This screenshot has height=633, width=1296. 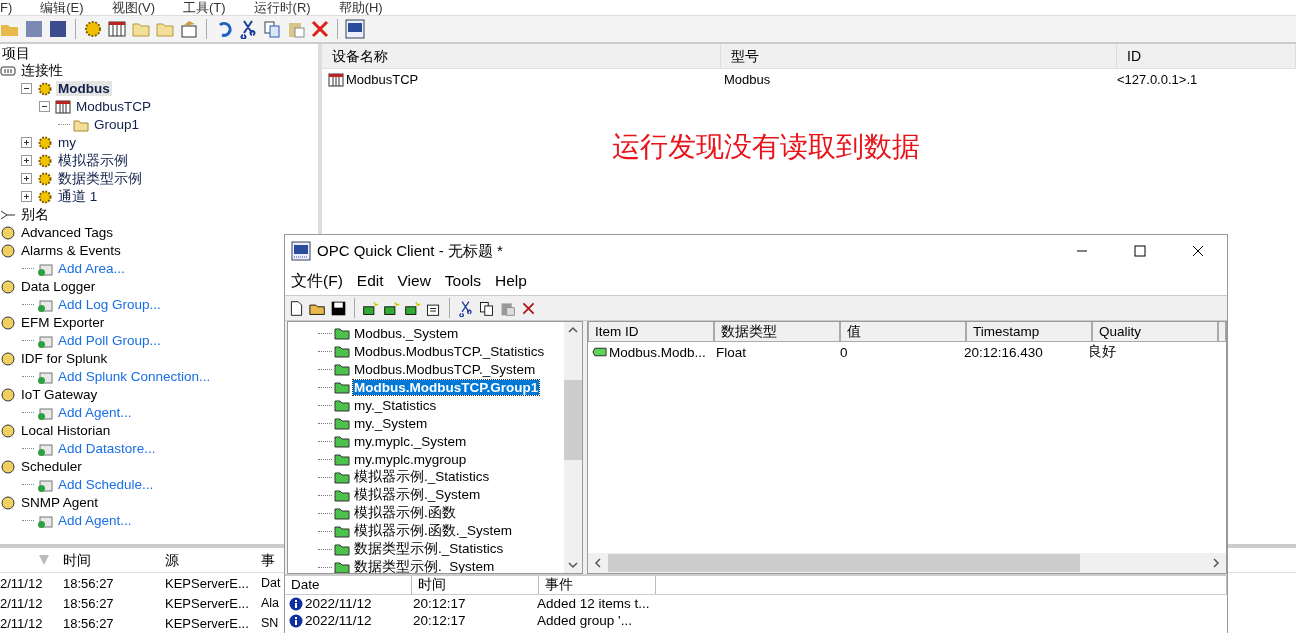 I want to click on delete-icon, so click(x=320, y=28).